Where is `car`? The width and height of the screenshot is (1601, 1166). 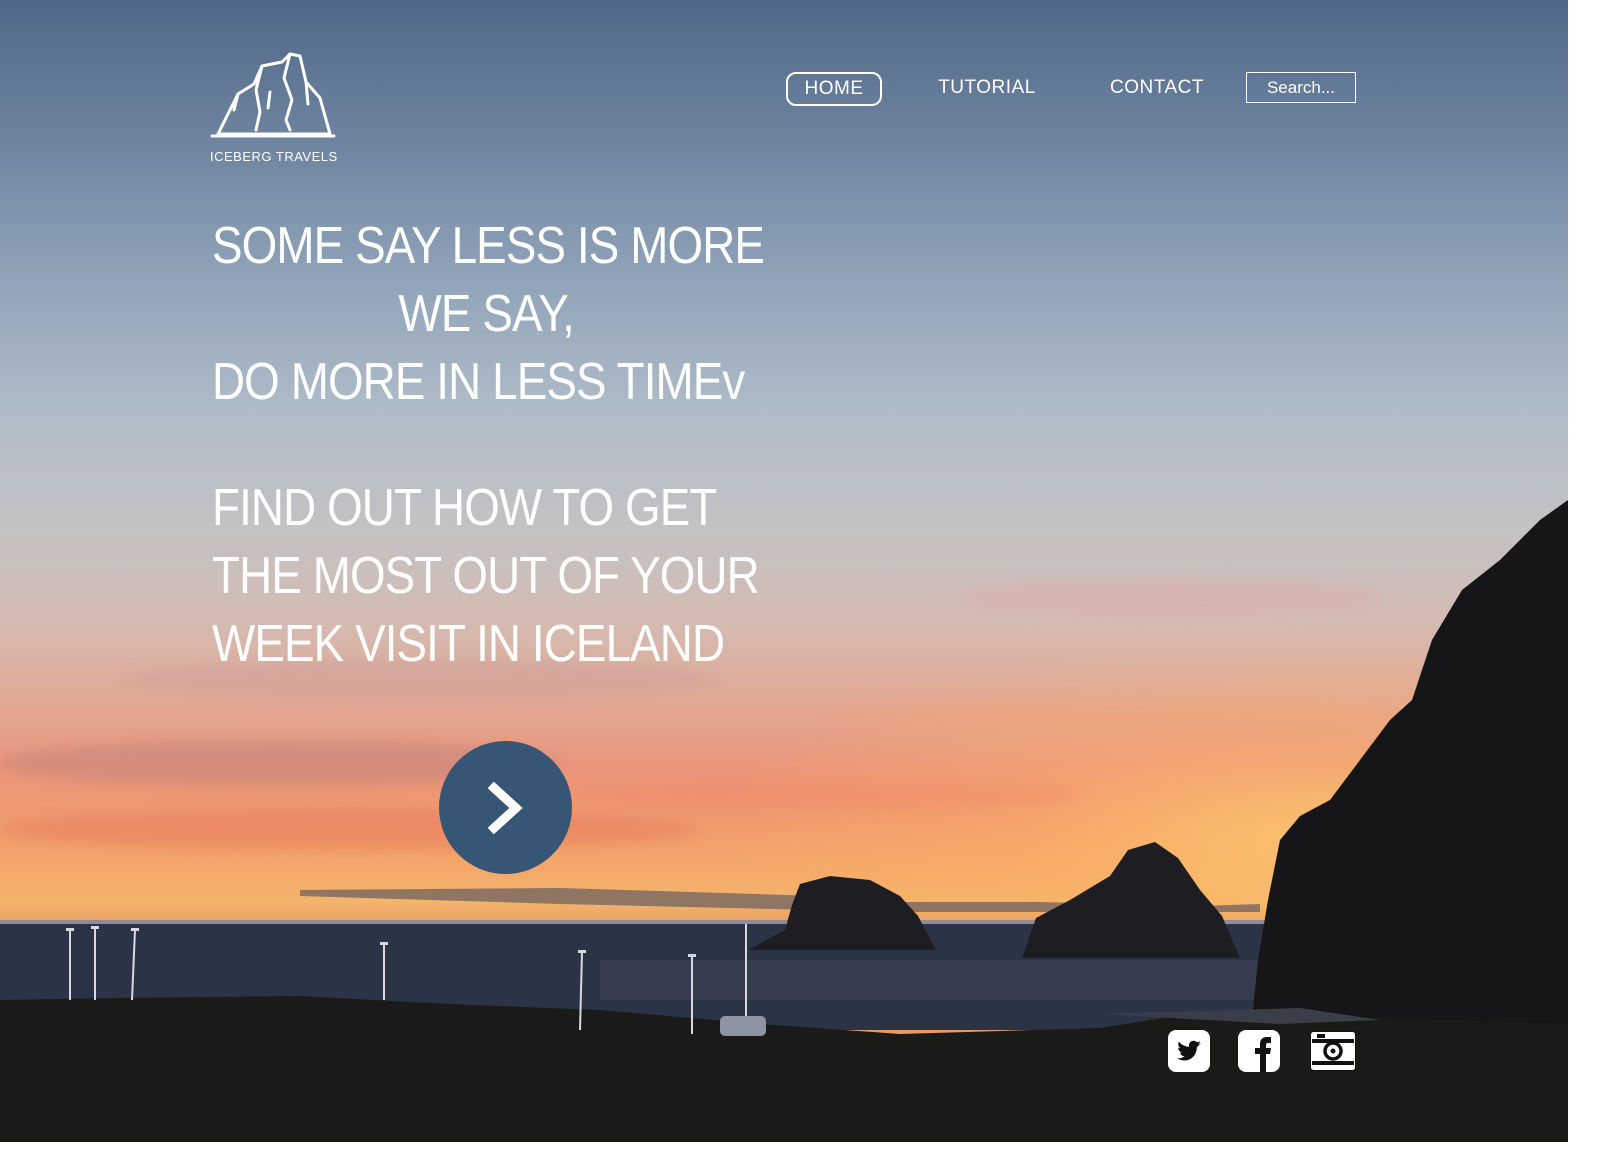
car is located at coordinates (743, 1026).